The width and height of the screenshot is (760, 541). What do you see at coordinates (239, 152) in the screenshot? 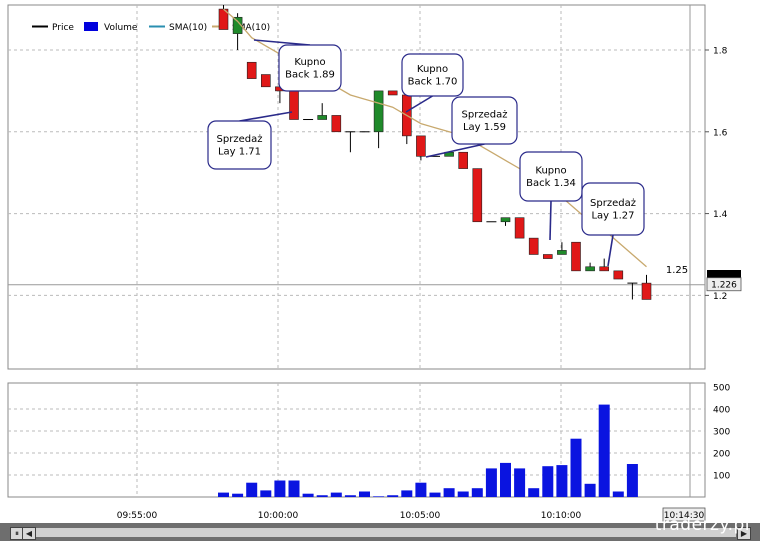
I see `callout-text: Lay 1.71` at bounding box center [239, 152].